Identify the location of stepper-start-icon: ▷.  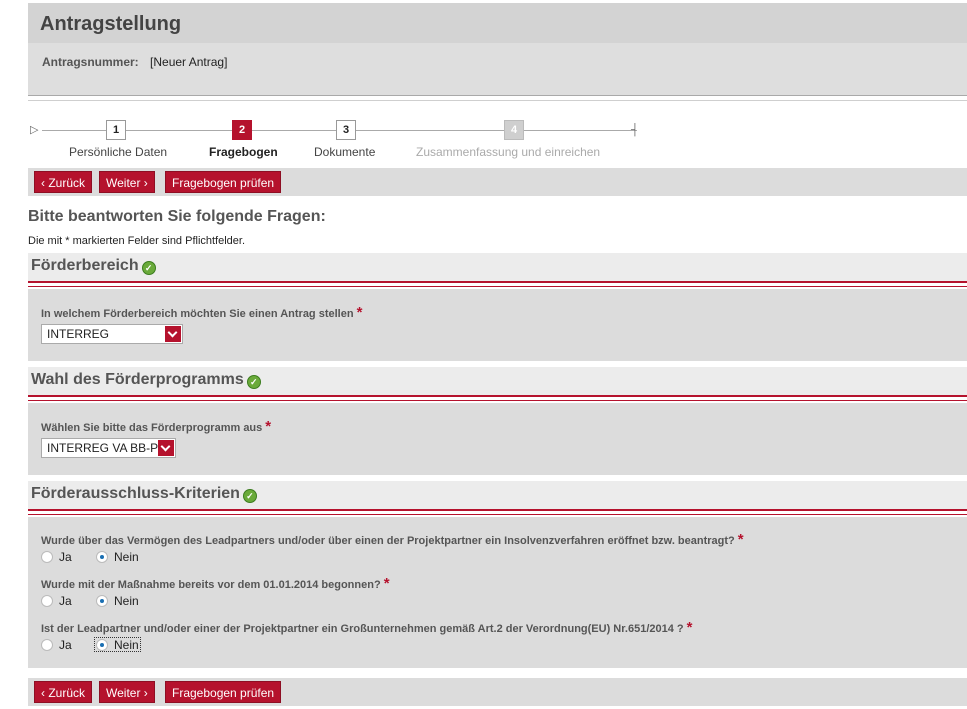
(34, 130).